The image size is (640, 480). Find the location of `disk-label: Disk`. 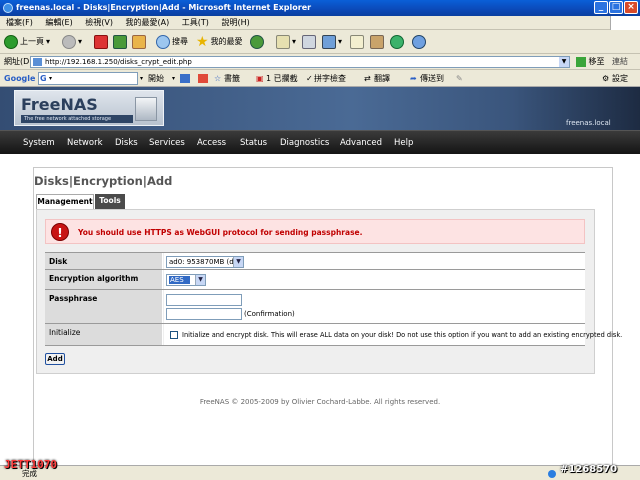

disk-label: Disk is located at coordinates (104, 261).